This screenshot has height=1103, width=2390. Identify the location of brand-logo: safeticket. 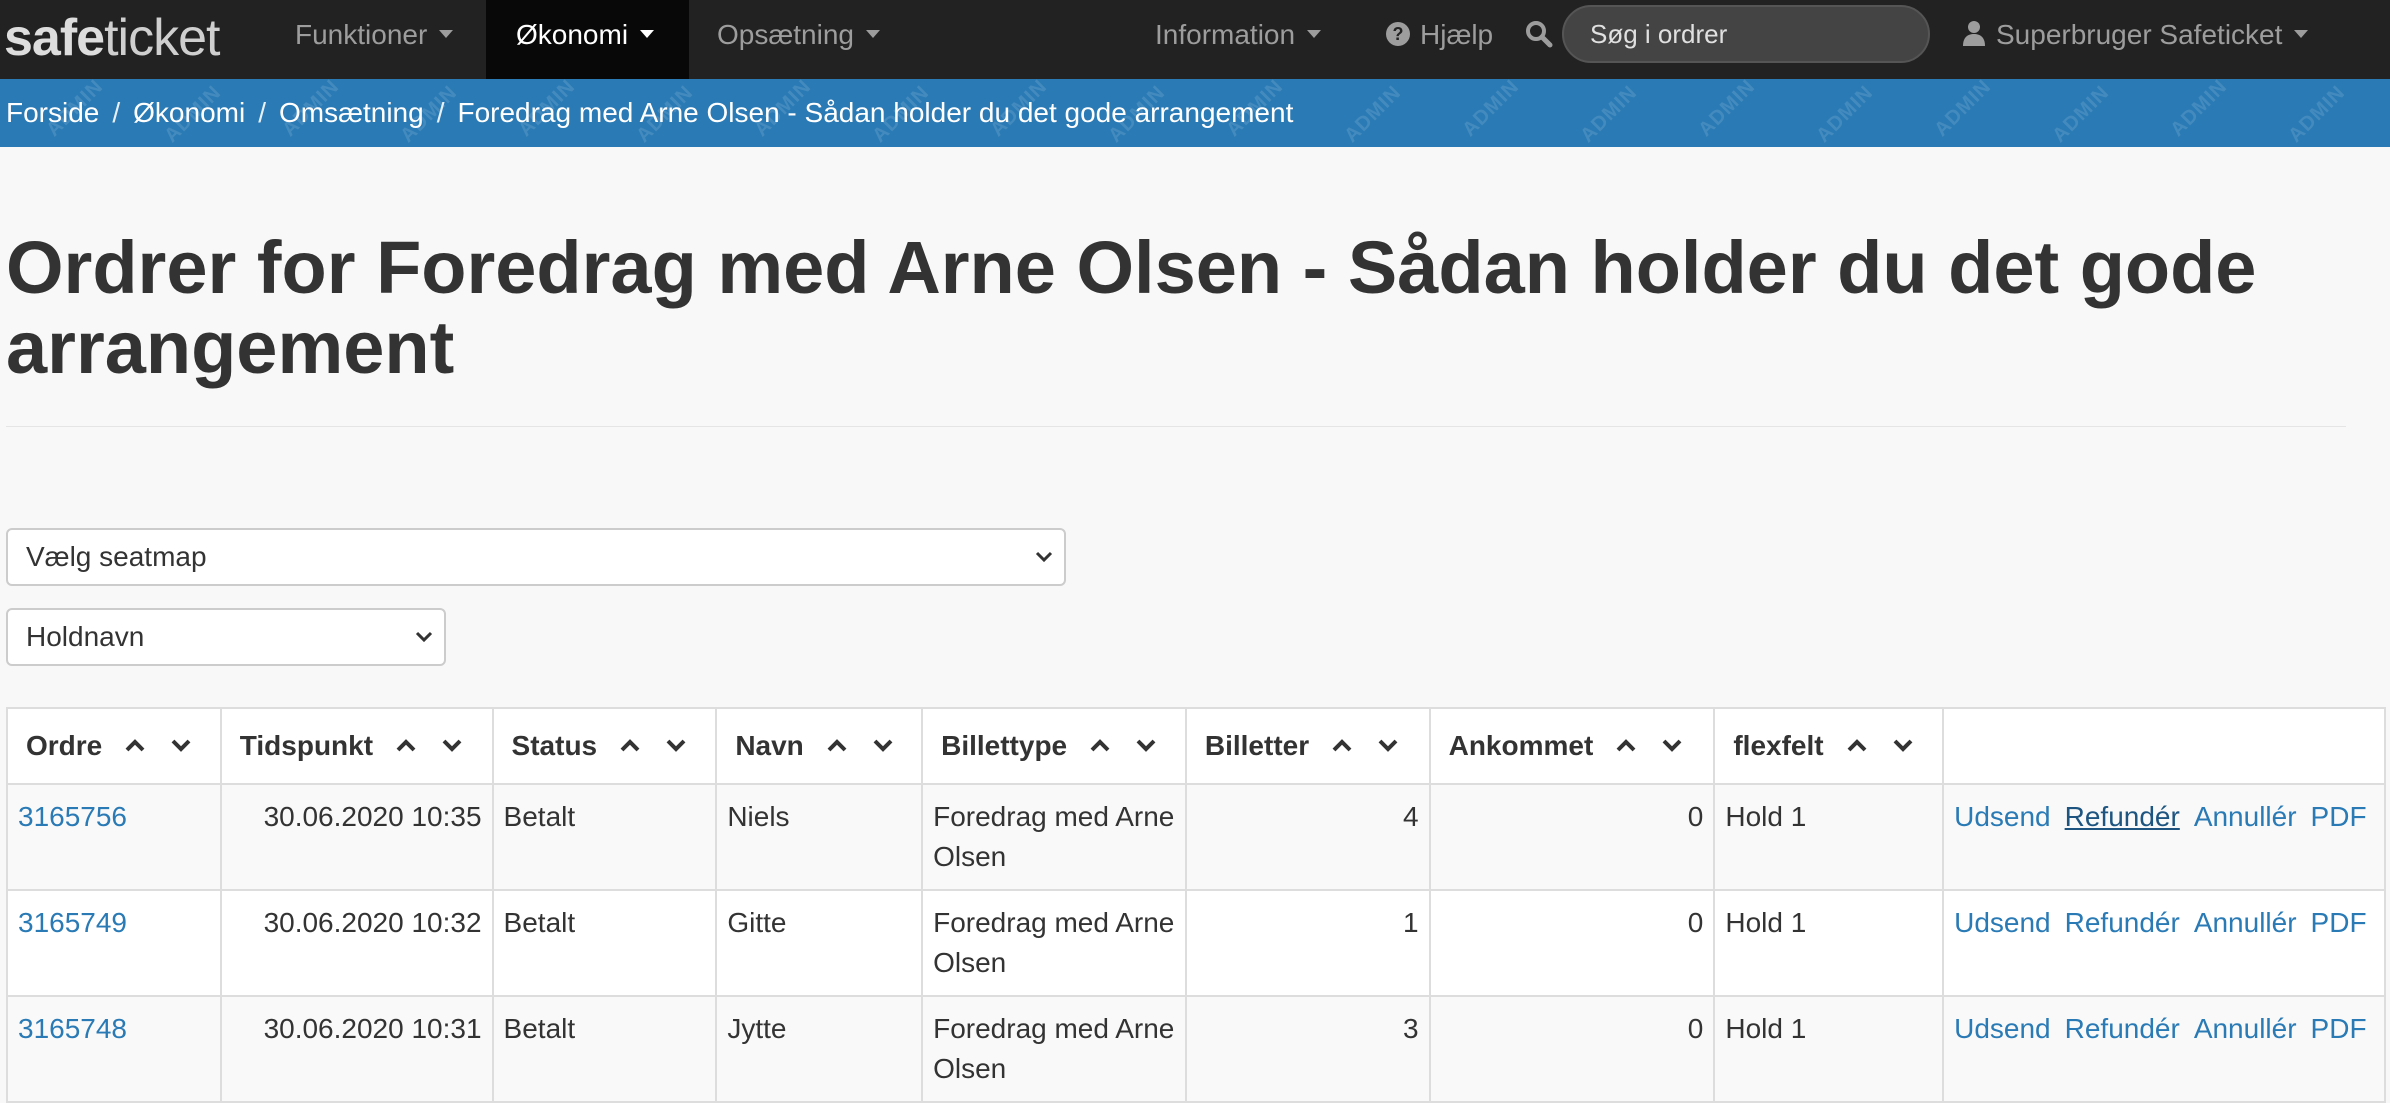
(112, 38).